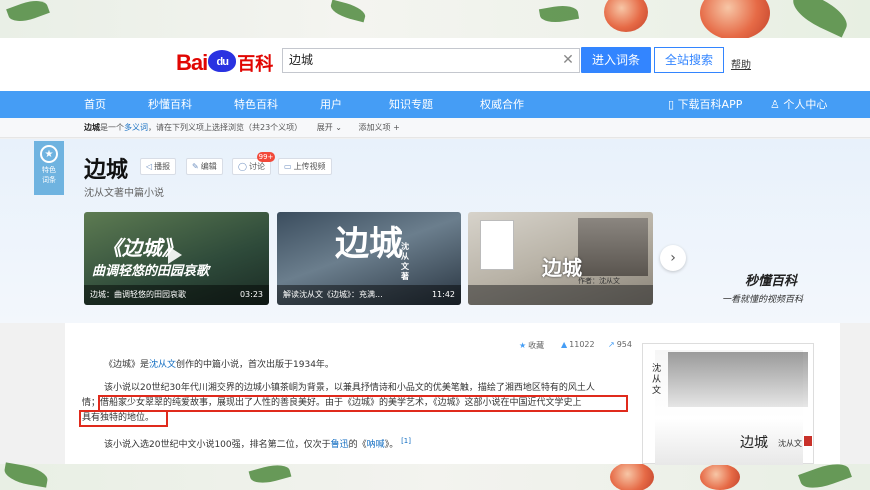 The image size is (870, 490). I want to click on badge-label-2: 词条, so click(49, 180).